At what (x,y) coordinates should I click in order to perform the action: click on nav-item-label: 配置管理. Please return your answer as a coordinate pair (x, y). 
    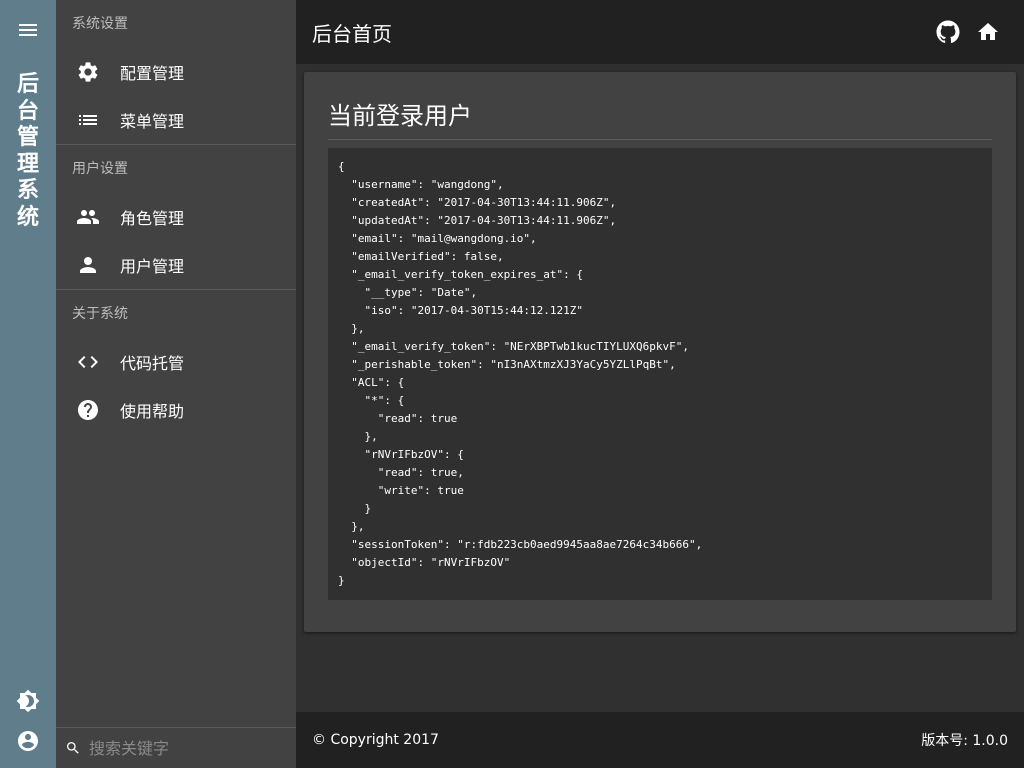
    Looking at the image, I should click on (152, 73).